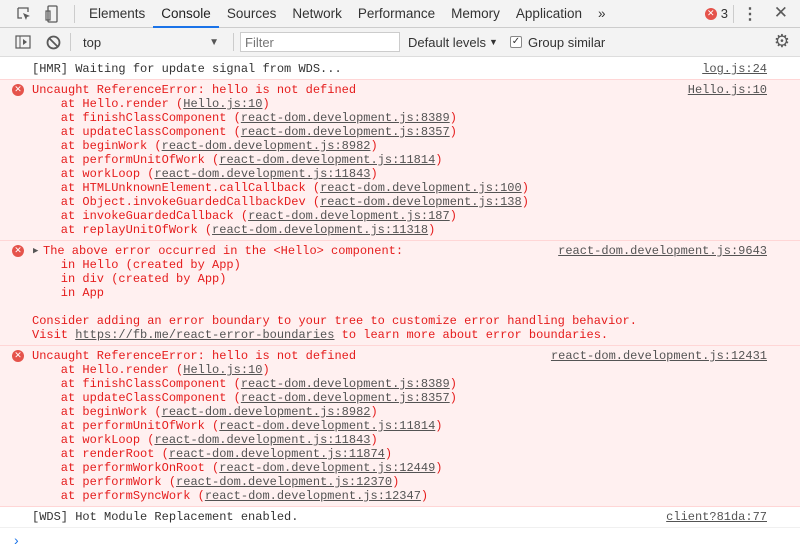 The width and height of the screenshot is (800, 556). I want to click on inspect-element-icon, so click(24, 14).